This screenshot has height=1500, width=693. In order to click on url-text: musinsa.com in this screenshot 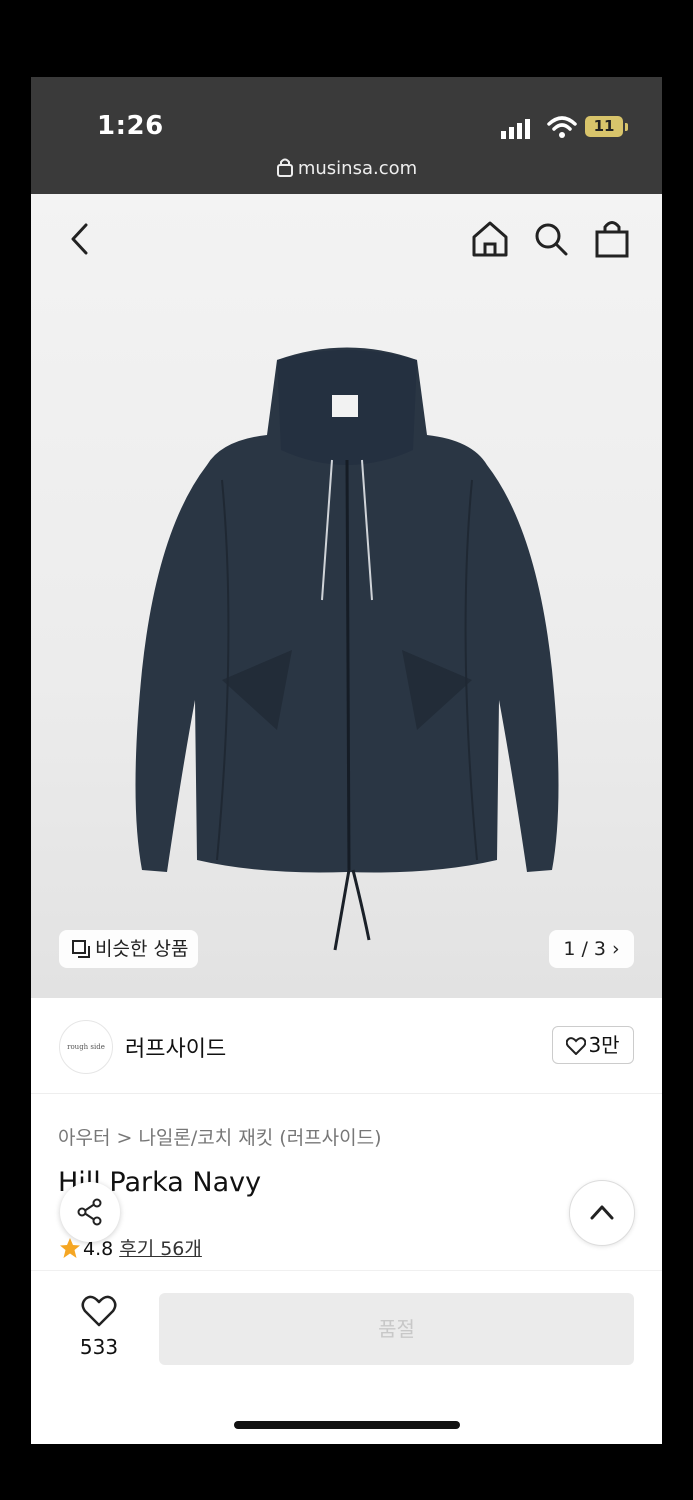, I will do `click(357, 168)`.